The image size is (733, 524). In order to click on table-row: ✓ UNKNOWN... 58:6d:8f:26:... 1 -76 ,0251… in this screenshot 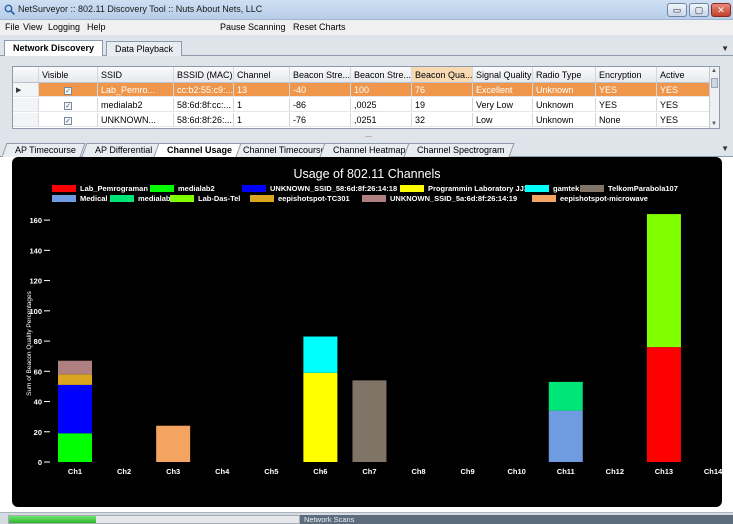, I will do `click(366, 120)`.